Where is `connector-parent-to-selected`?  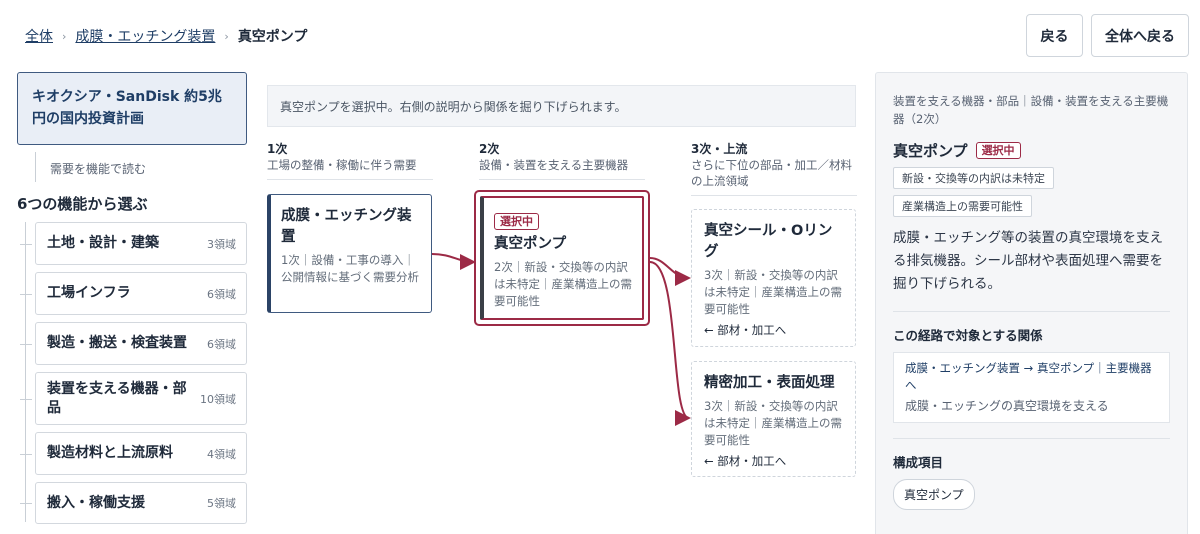
connector-parent-to-selected is located at coordinates (453, 261).